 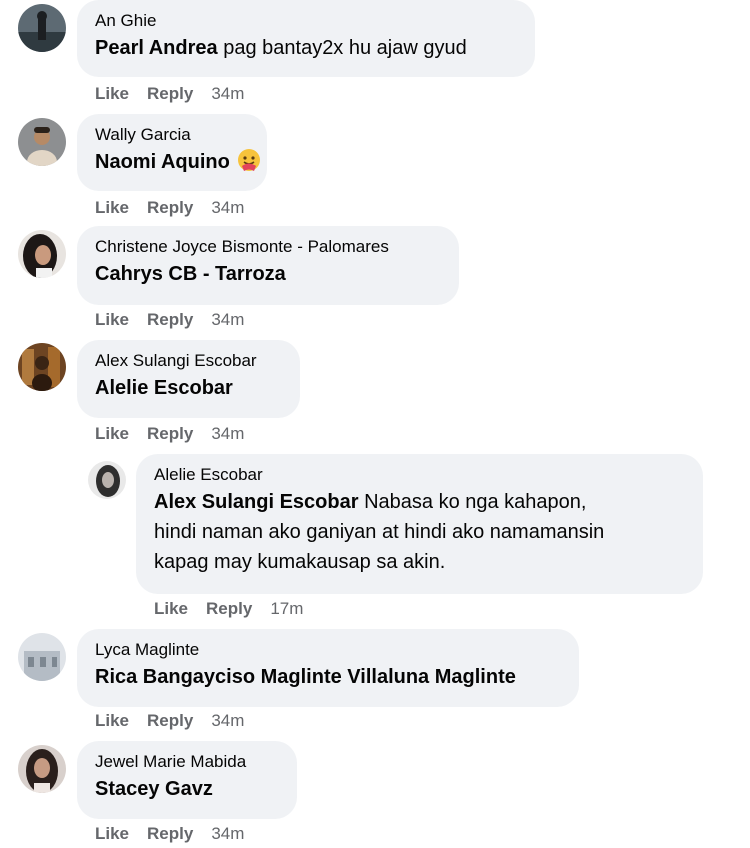 What do you see at coordinates (164, 388) in the screenshot?
I see `mention-link: Alelie Escobar` at bounding box center [164, 388].